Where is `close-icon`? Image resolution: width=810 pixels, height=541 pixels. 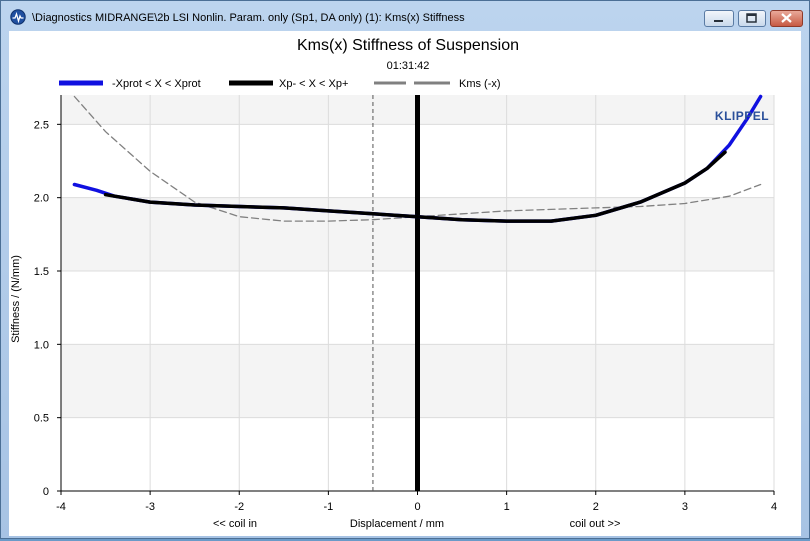
close-icon is located at coordinates (786, 18).